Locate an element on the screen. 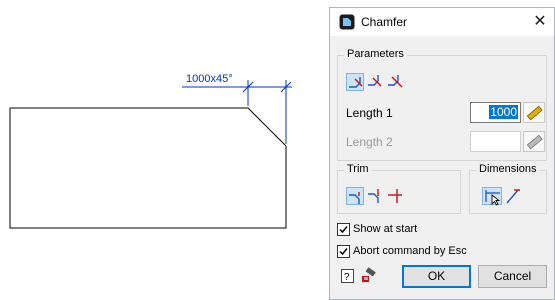  abort-by-esc-label: Abort command by Esc is located at coordinates (410, 251).